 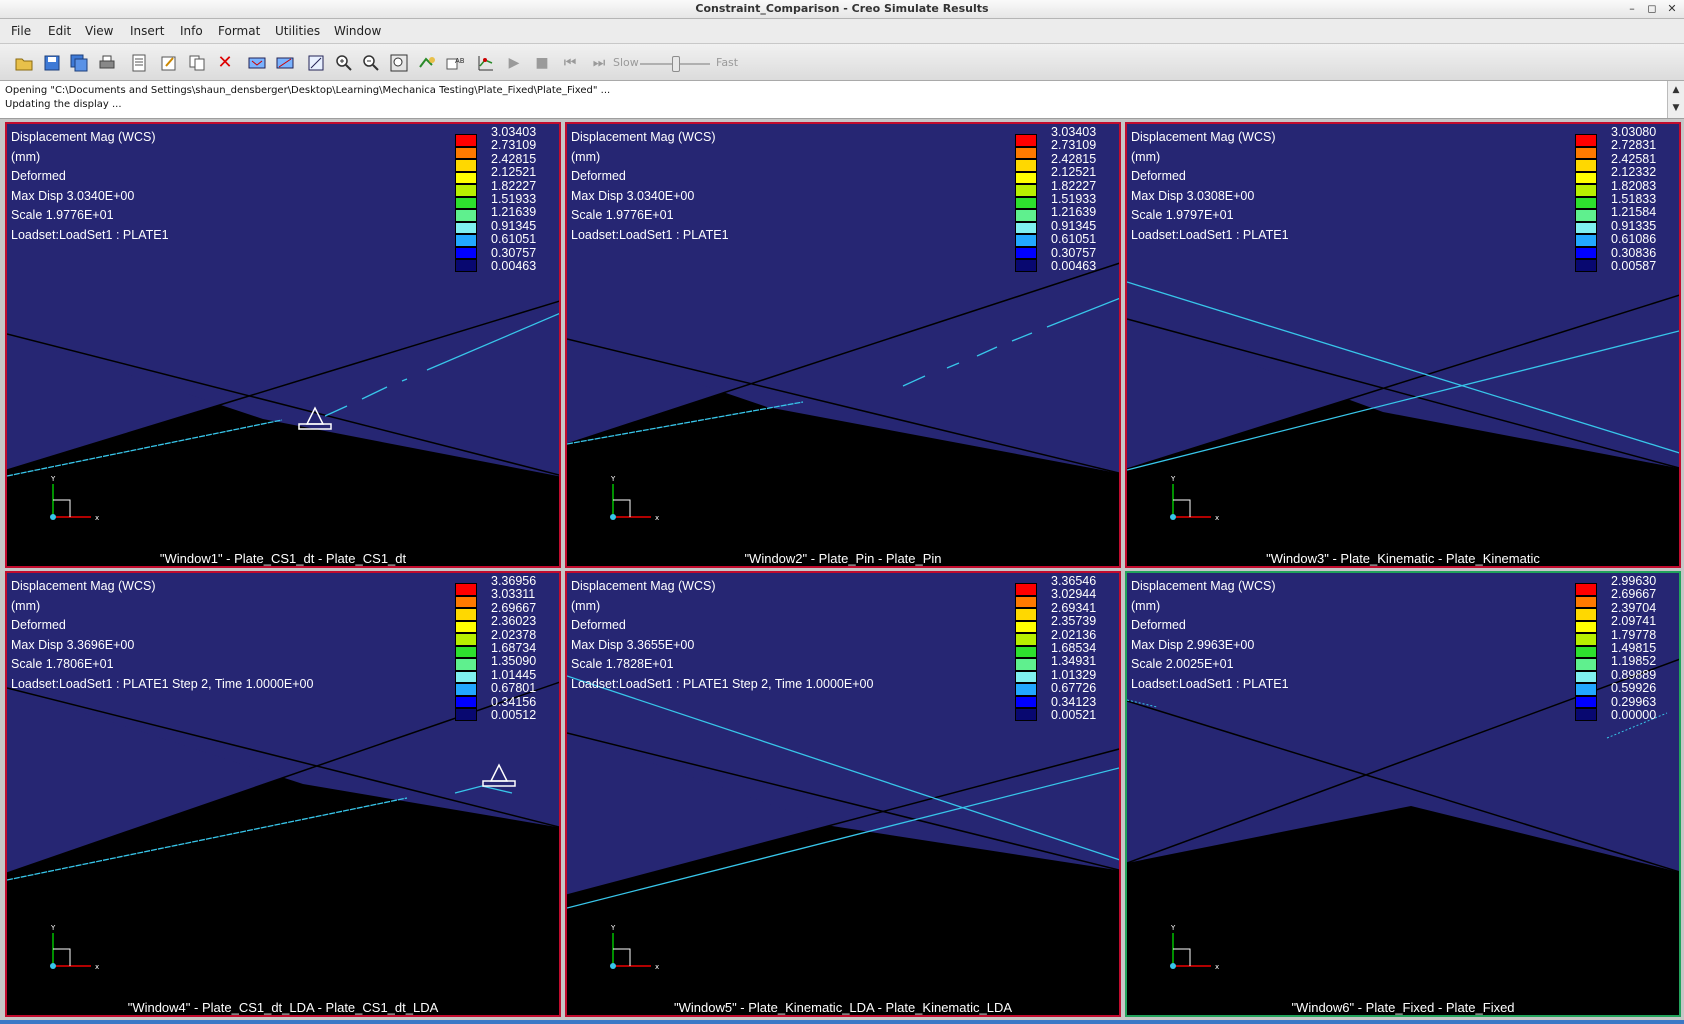 I want to click on message-scrollbar: ▲ ▼, so click(x=1675, y=99).